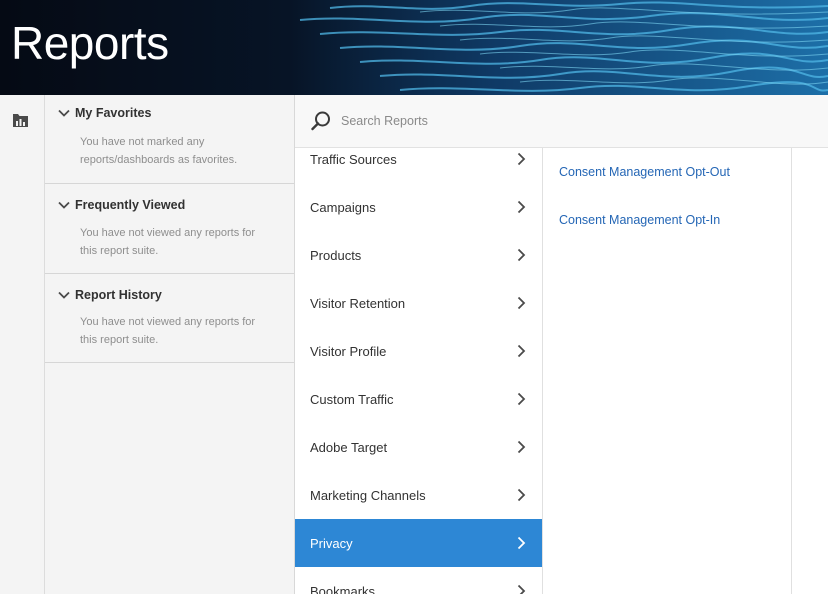  What do you see at coordinates (491, 121) in the screenshot?
I see `search-input` at bounding box center [491, 121].